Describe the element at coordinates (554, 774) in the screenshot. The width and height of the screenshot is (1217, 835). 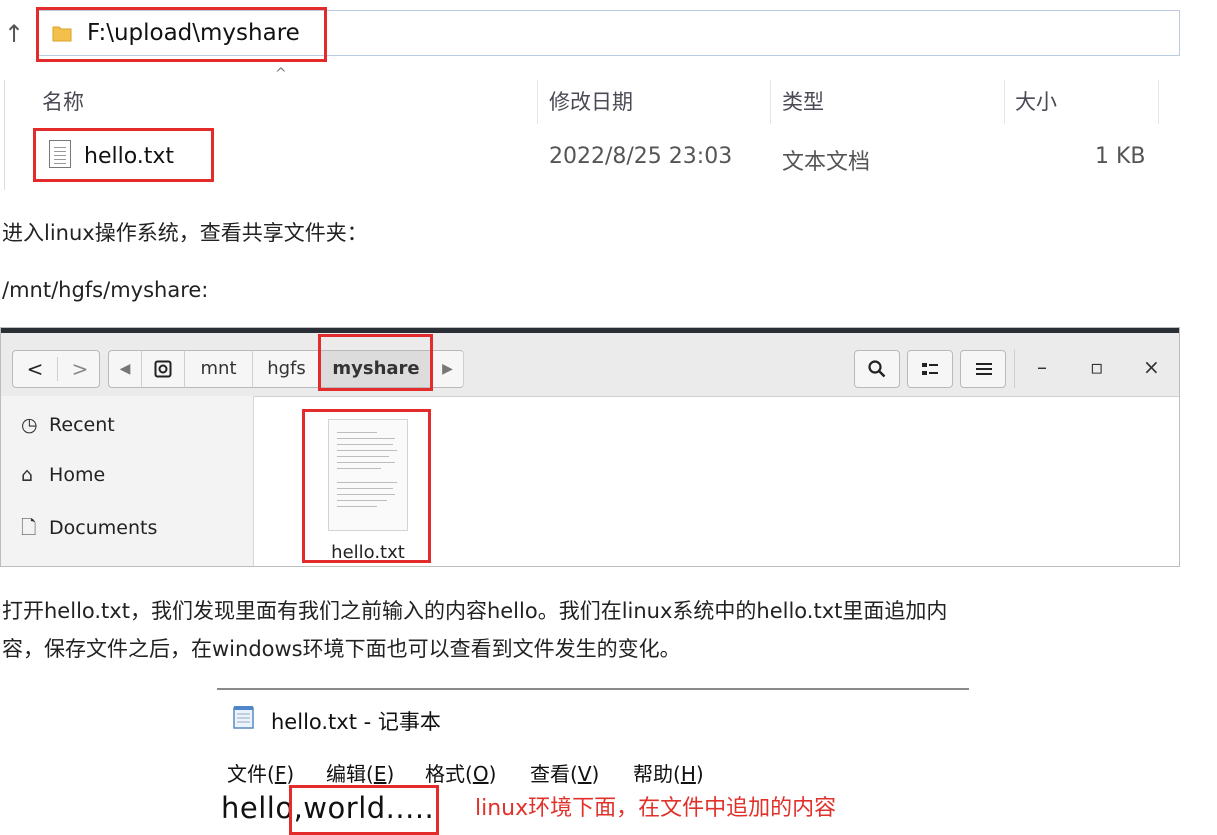
I see `menu-label: 查看(` at that location.